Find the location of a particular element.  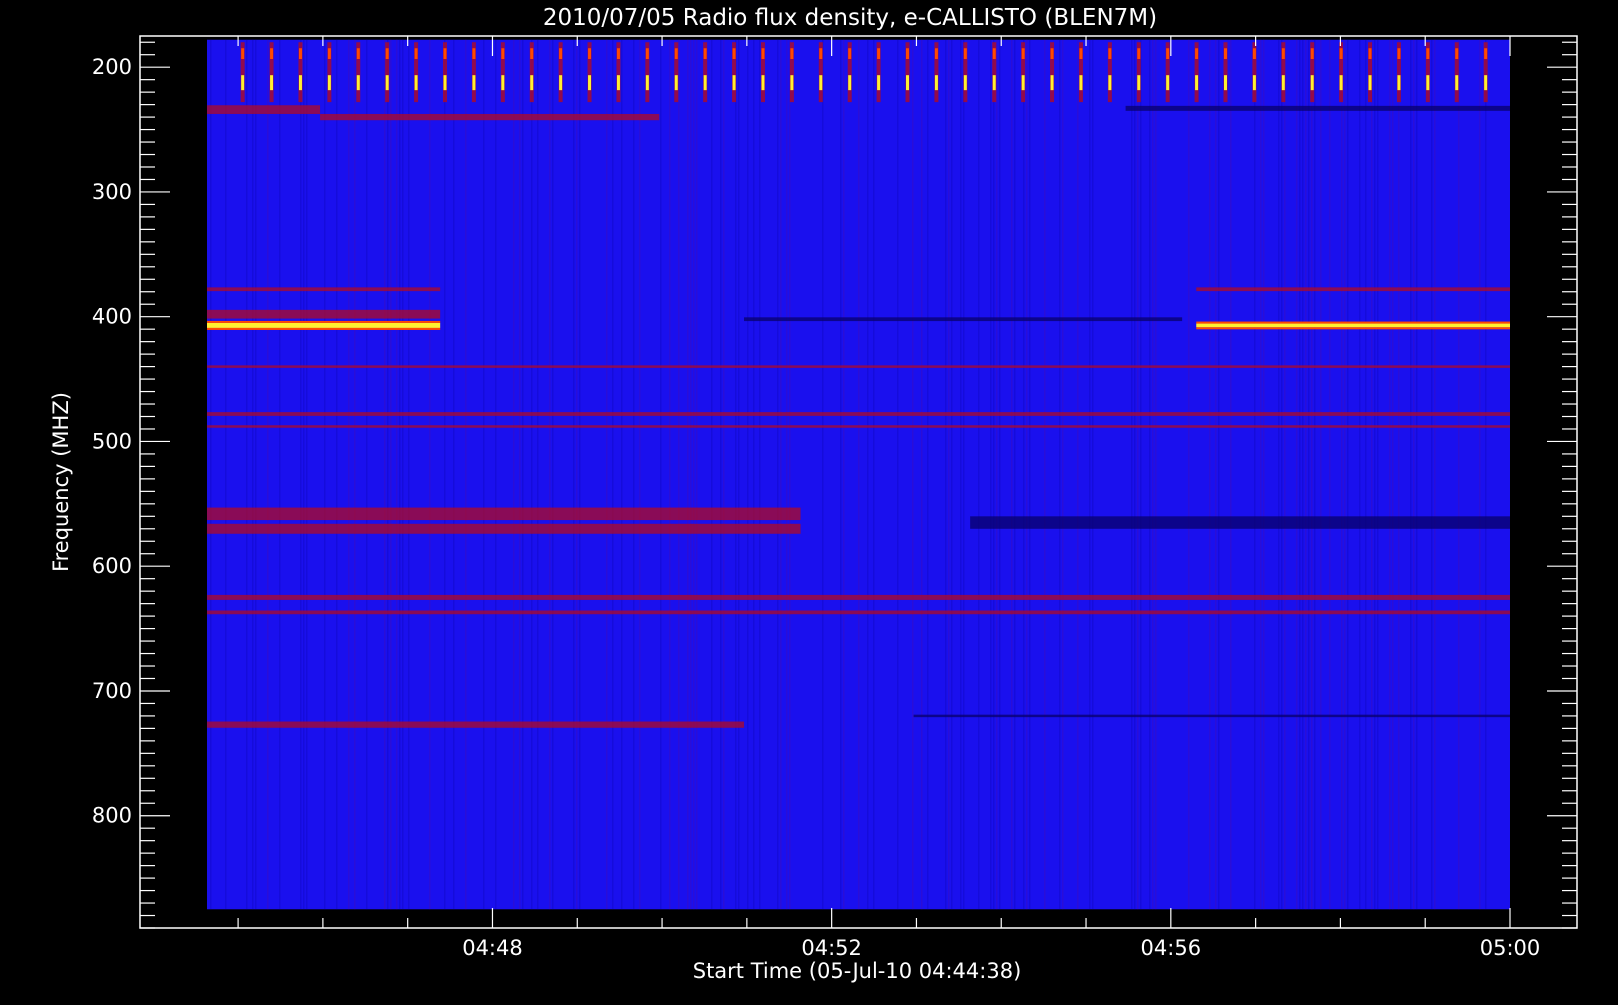

y-tick-label: 500 is located at coordinates (112, 441).